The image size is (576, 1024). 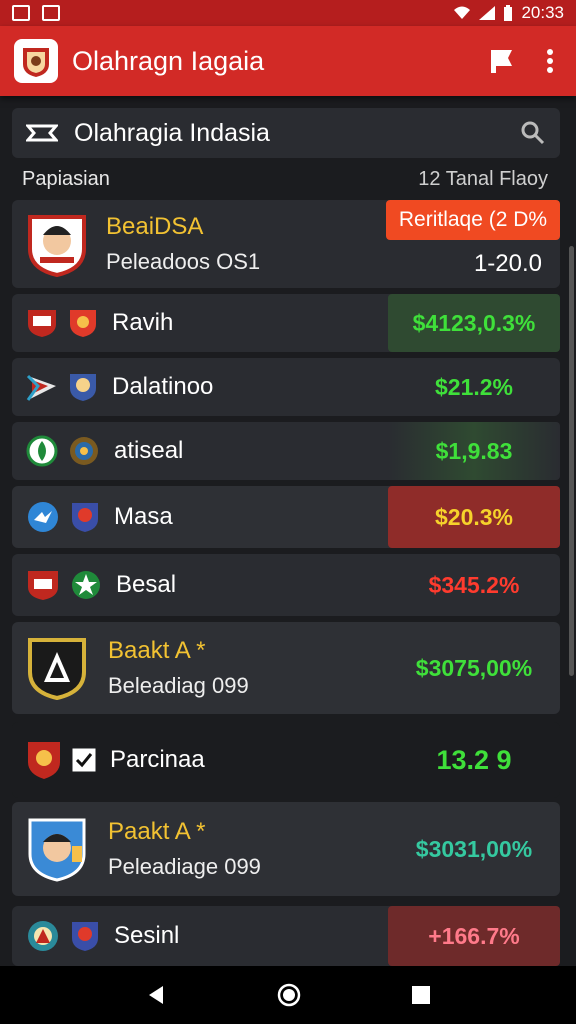 What do you see at coordinates (178, 685) in the screenshot?
I see `row-subtitle: Beleadiag 099` at bounding box center [178, 685].